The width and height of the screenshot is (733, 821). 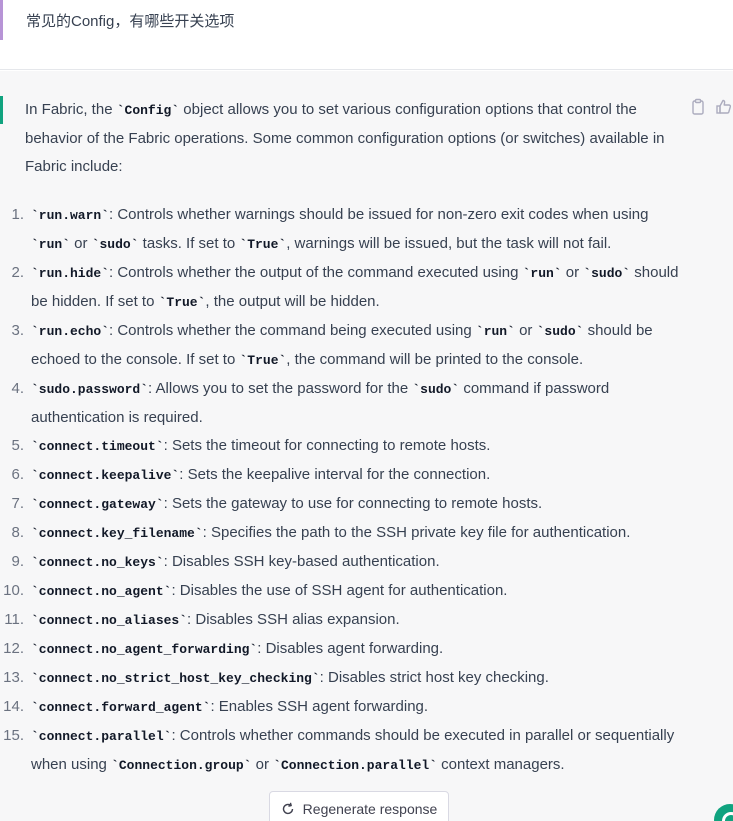 I want to click on inline-code: `connect.parallel`, so click(x=101, y=736).